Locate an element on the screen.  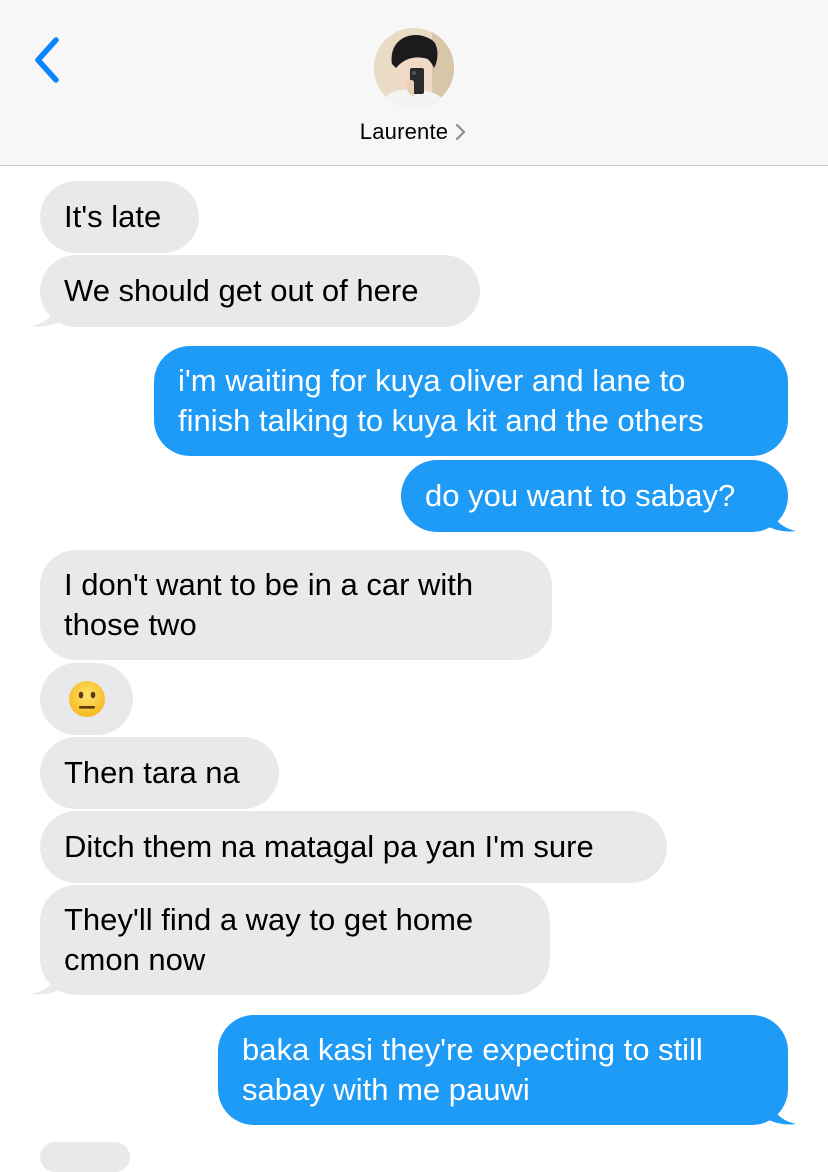
conversation-header: Laurente is located at coordinates (414, 83).